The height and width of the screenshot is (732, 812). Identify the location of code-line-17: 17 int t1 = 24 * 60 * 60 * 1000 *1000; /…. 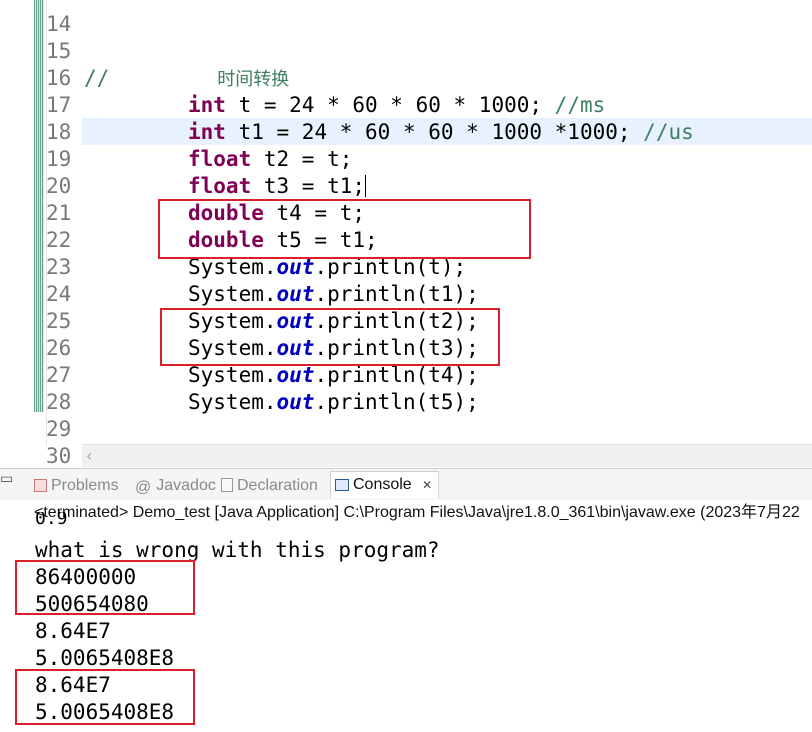
(406, 104).